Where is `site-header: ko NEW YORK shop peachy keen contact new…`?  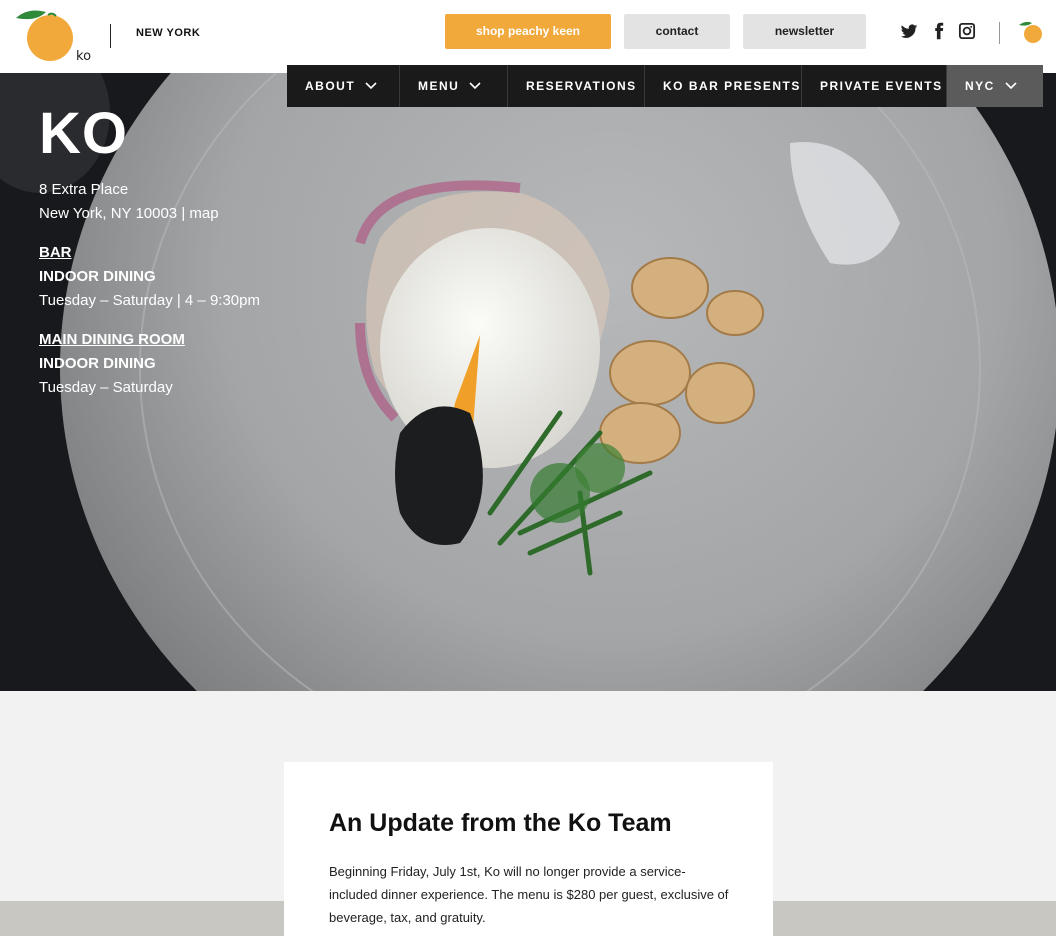
site-header: ko NEW YORK shop peachy keen contact new… is located at coordinates (528, 36).